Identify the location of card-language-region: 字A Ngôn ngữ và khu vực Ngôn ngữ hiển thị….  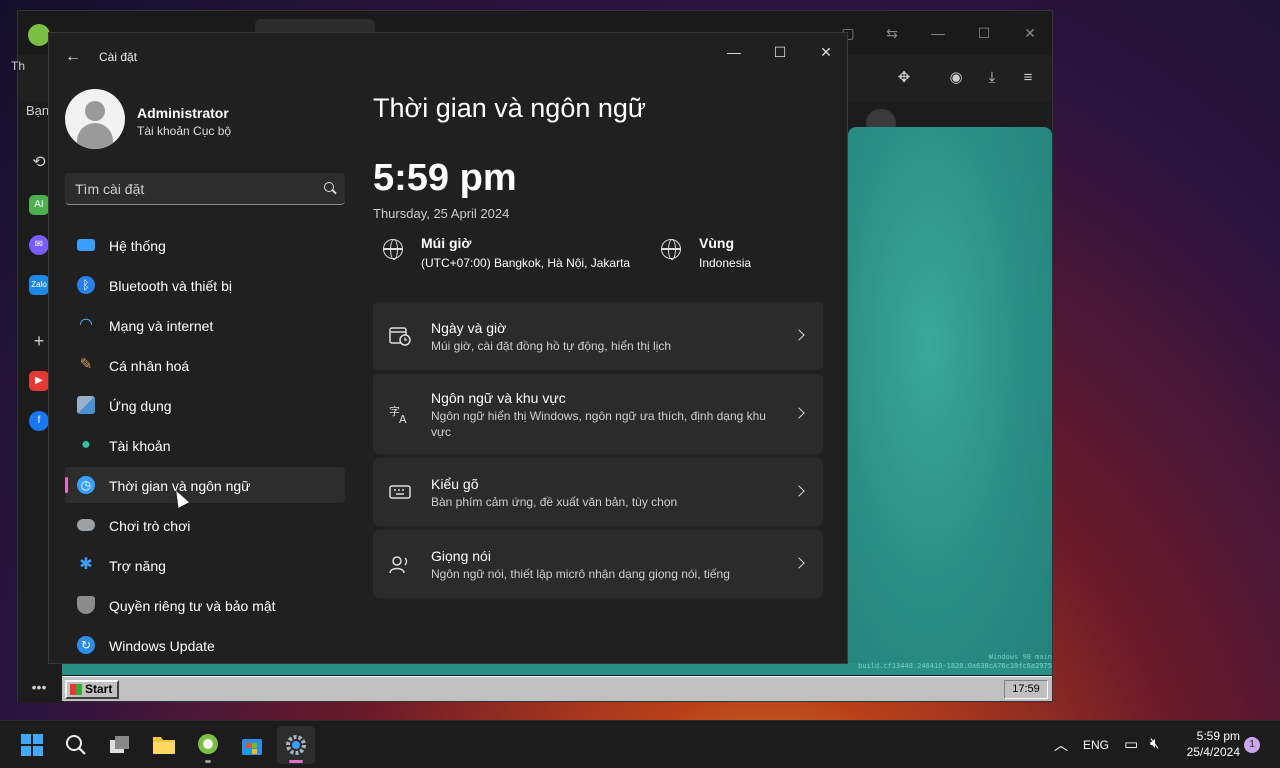
(598, 414).